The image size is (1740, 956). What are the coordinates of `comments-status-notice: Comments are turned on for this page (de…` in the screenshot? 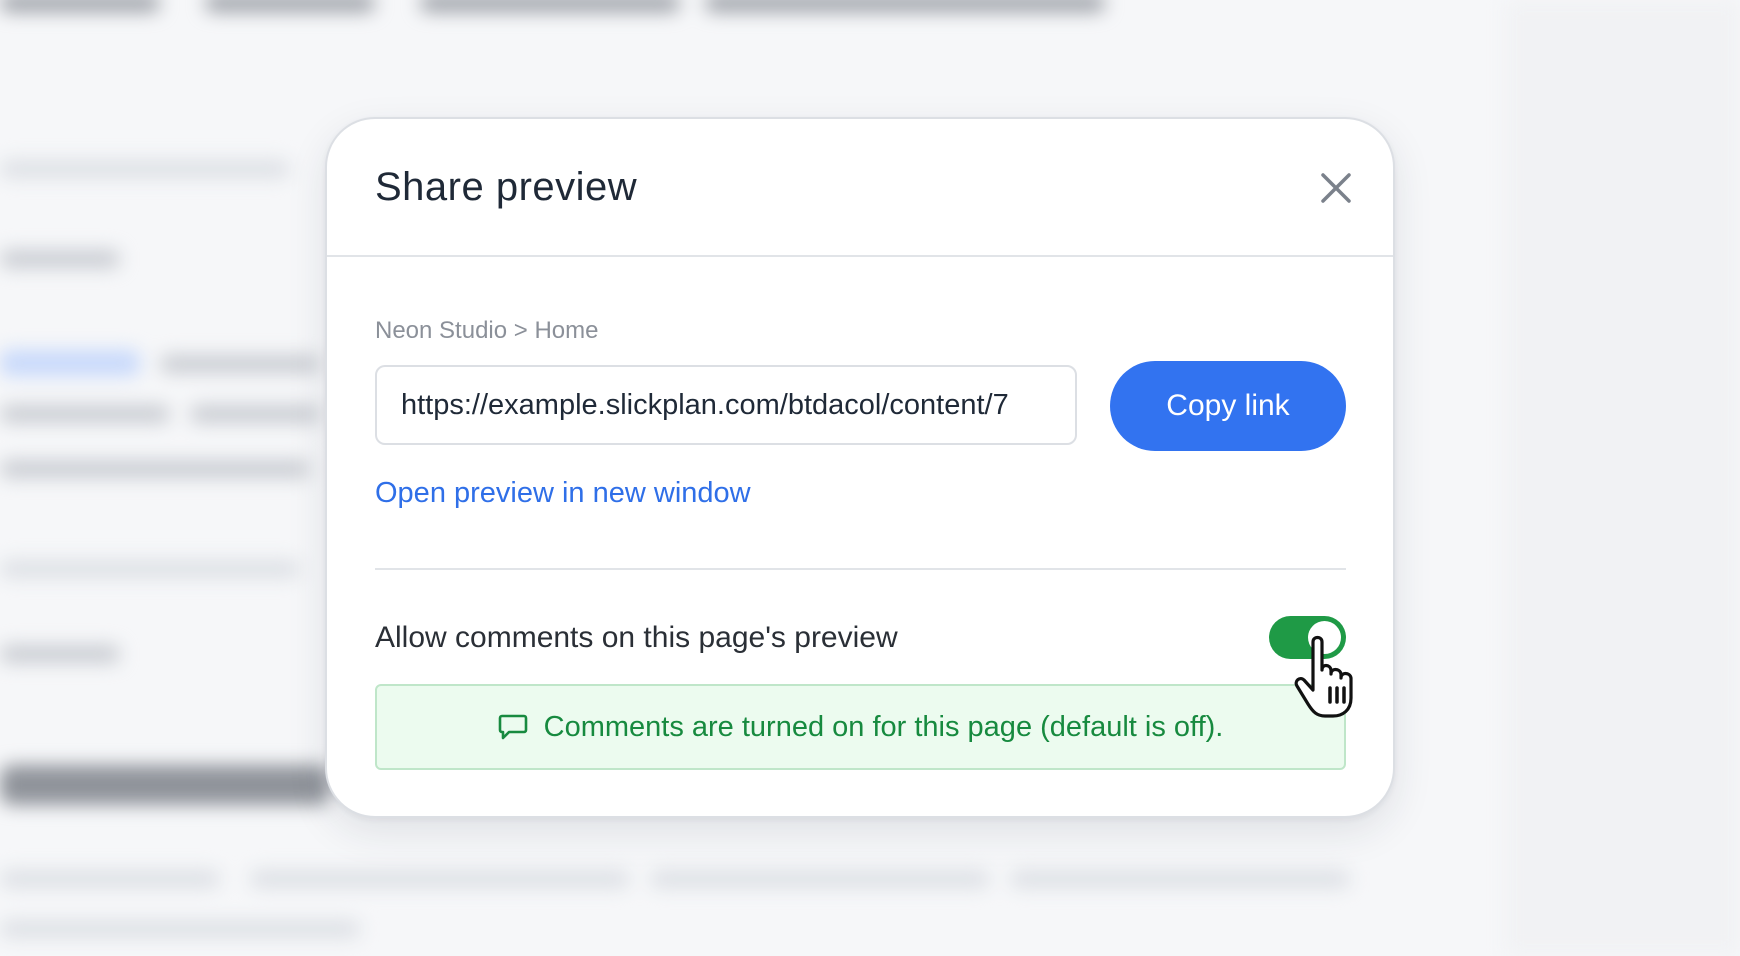 It's located at (860, 727).